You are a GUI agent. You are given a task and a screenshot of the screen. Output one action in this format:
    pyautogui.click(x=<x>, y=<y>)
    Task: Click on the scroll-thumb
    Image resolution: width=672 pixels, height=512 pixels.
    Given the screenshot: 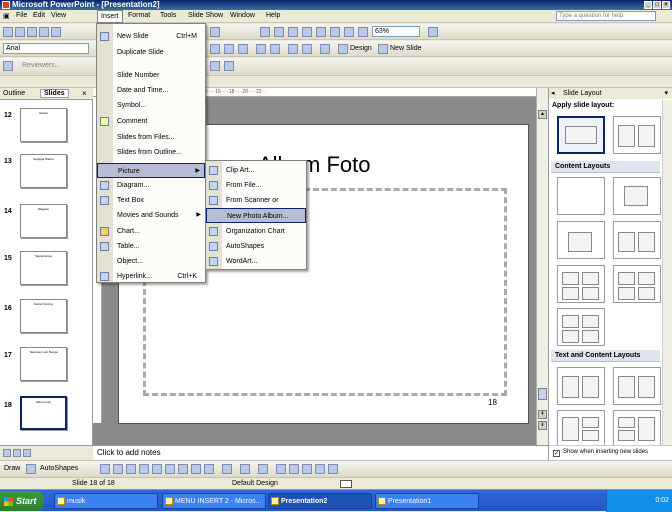 What is the action you would take?
    pyautogui.click(x=542, y=394)
    